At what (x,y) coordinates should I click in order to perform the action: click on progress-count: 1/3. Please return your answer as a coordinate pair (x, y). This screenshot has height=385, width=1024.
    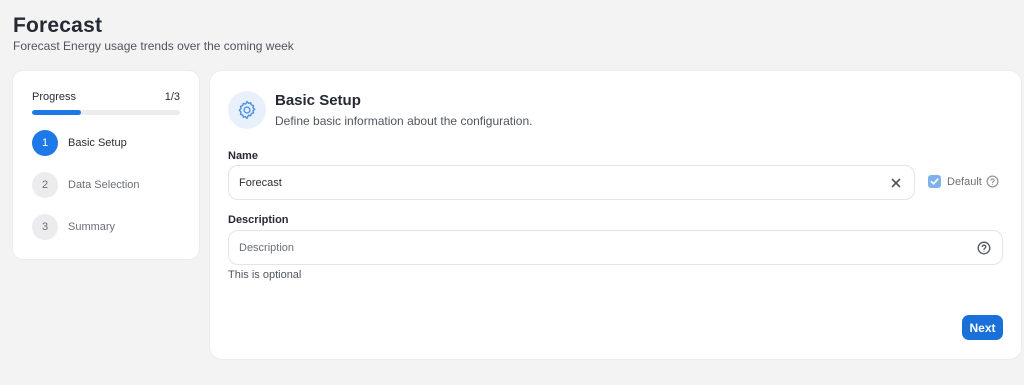
    Looking at the image, I should click on (172, 97).